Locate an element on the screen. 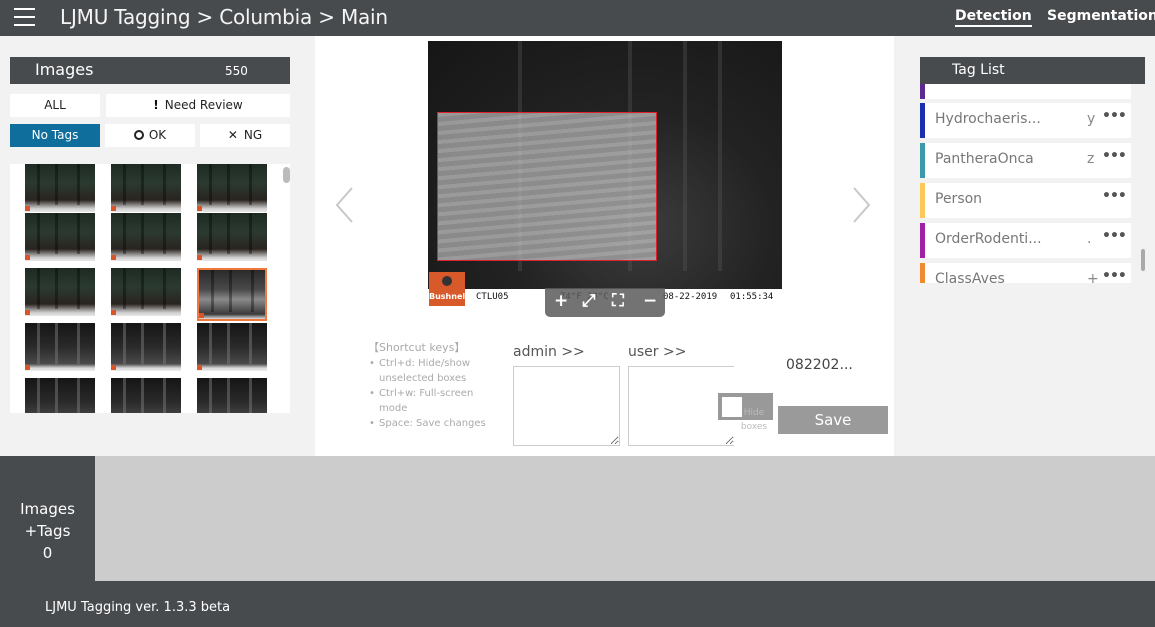 The width and height of the screenshot is (1155, 627). tray-label-line1: Images is located at coordinates (47, 509).